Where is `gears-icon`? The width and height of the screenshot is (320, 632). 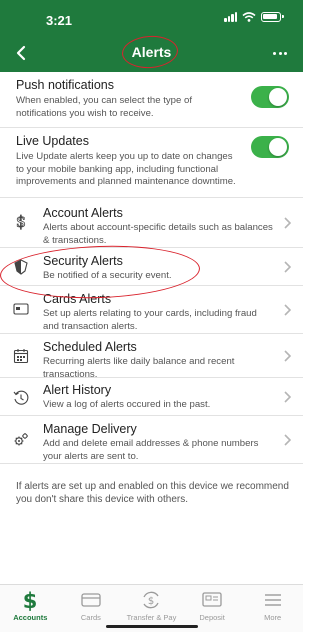
gears-icon is located at coordinates (21, 440).